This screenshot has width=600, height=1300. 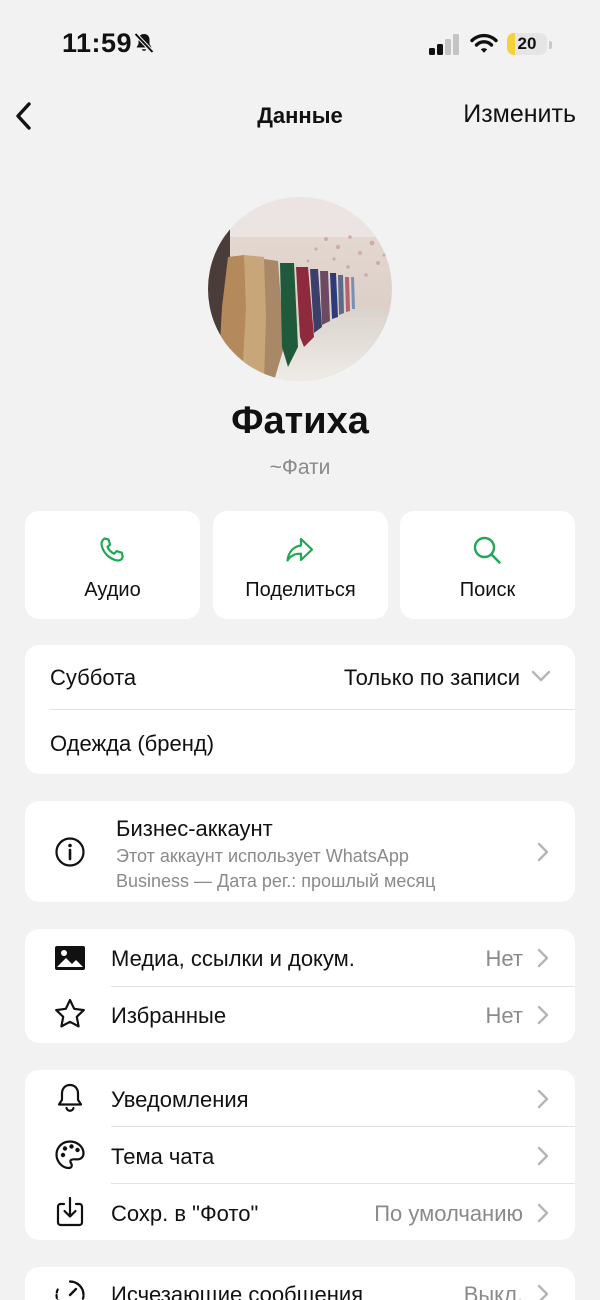 I want to click on status-bar: 11:59 20, so click(x=300, y=45).